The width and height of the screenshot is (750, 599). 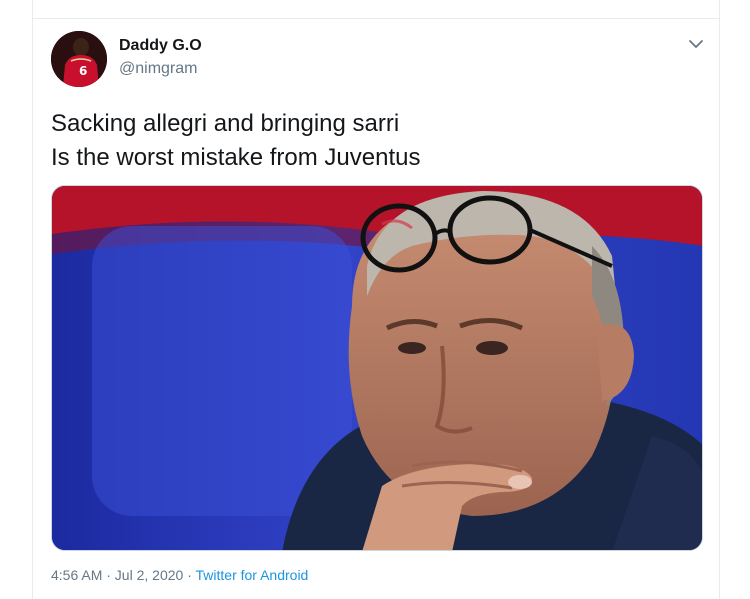 What do you see at coordinates (117, 575) in the screenshot?
I see `tweet-timestamp: 4:56 AM · Jul 2, 2020` at bounding box center [117, 575].